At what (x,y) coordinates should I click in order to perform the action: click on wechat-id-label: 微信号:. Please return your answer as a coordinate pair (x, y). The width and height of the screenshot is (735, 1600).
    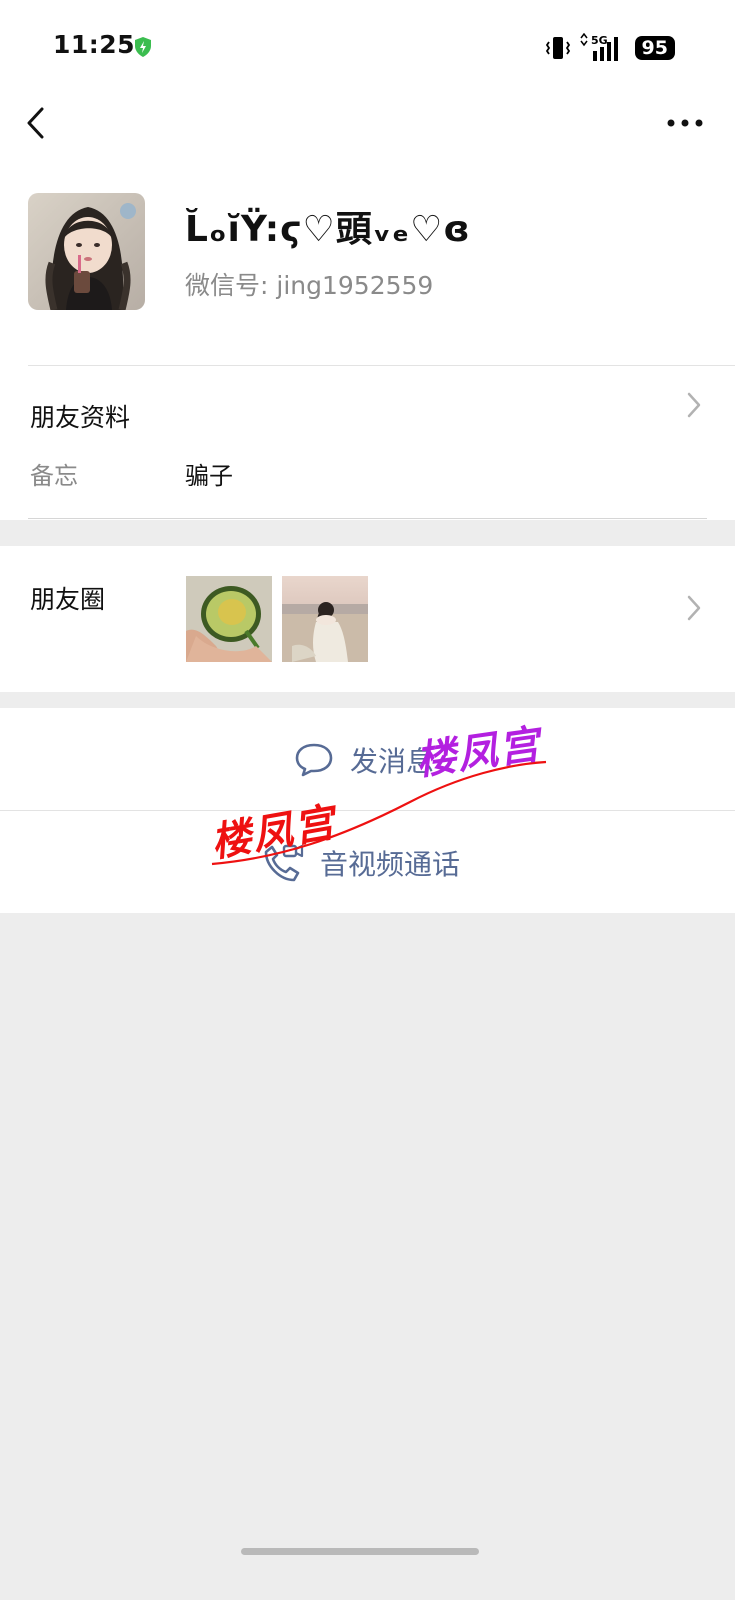
    Looking at the image, I should click on (227, 285).